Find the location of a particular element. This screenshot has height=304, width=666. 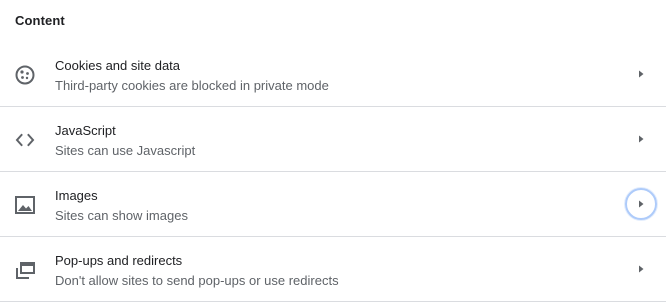

setting-subtitle: Sites can use Javascript is located at coordinates (125, 150).